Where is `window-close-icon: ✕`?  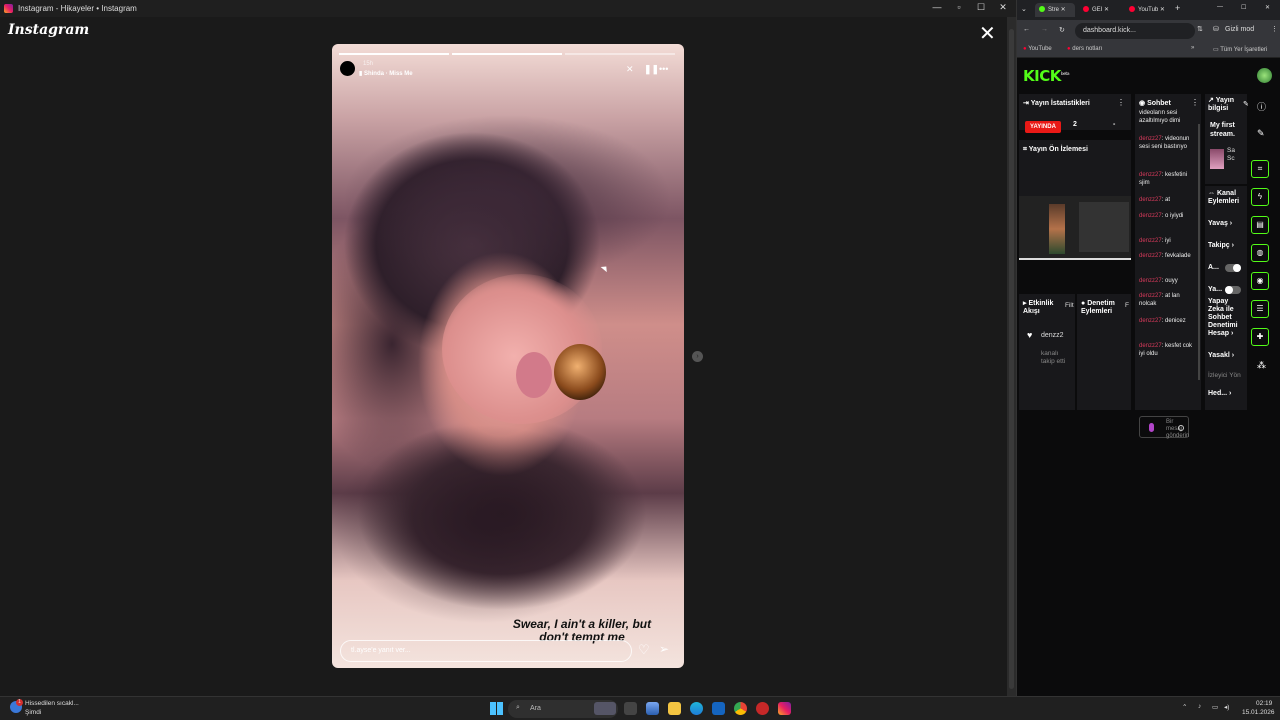
window-close-icon: ✕ is located at coordinates (1003, 7).